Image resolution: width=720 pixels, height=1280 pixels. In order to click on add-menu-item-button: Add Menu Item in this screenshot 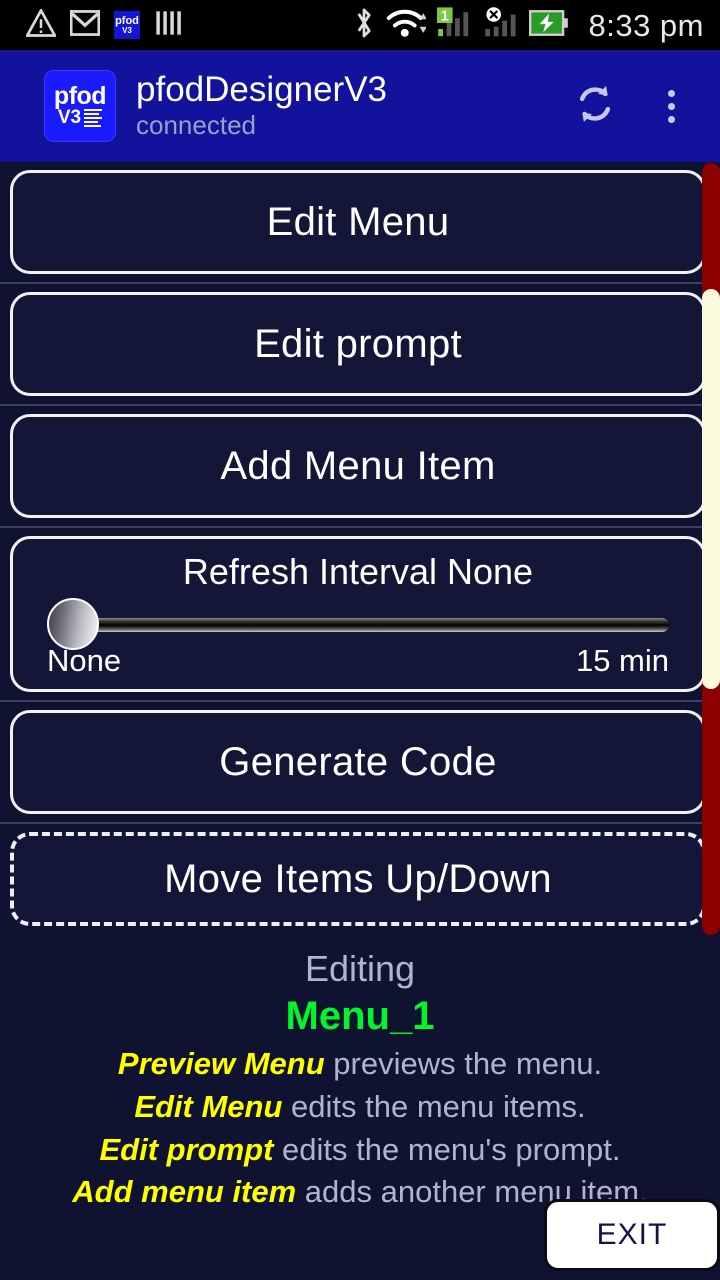, I will do `click(358, 466)`.